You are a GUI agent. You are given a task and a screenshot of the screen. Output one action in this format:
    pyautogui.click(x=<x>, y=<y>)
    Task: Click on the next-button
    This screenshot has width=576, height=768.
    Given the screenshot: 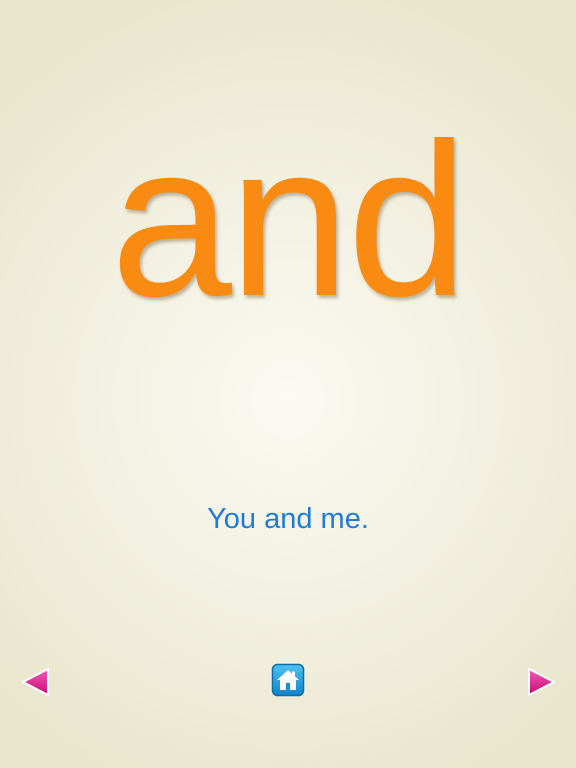 What is the action you would take?
    pyautogui.click(x=542, y=682)
    